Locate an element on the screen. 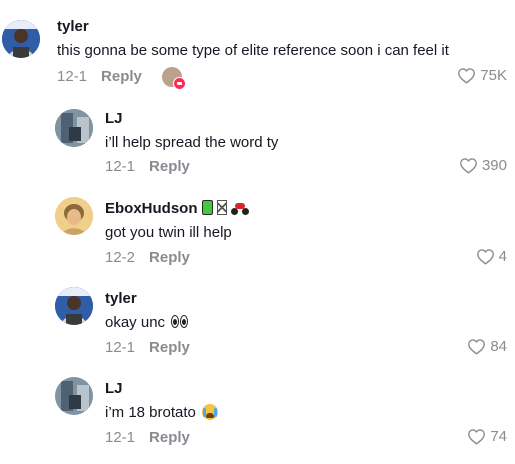 The height and width of the screenshot is (464, 515). like-count: 75K is located at coordinates (493, 75).